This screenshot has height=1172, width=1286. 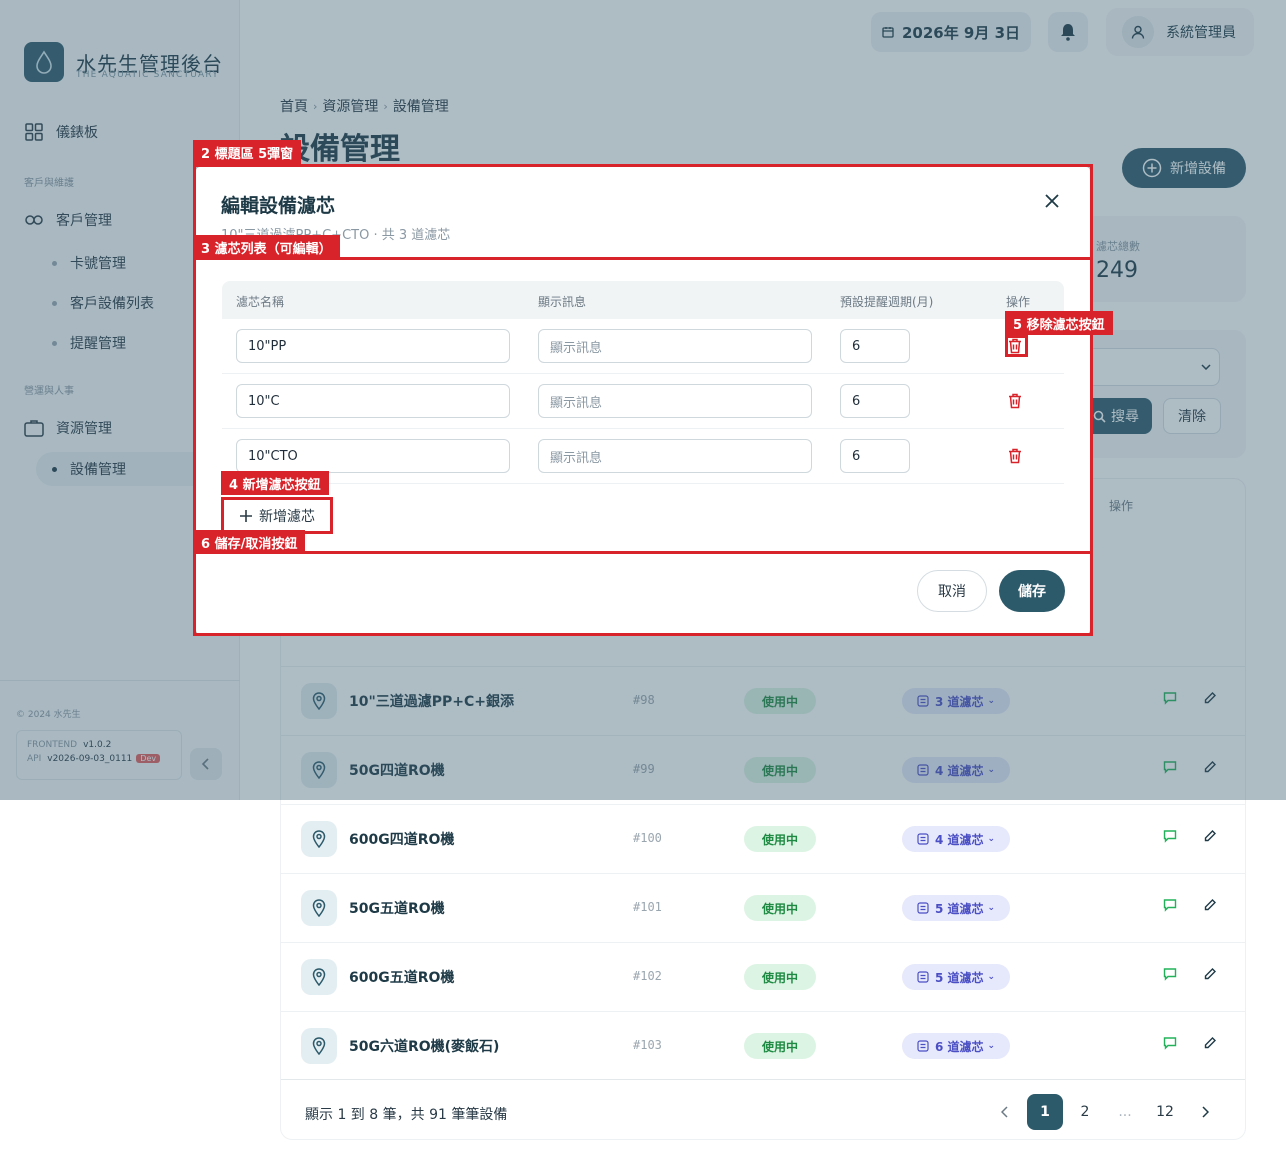 I want to click on table-row: 50G六道RO機(麥飯石) #103 使用中 6 道濾芯 ⌄, so click(x=763, y=1045).